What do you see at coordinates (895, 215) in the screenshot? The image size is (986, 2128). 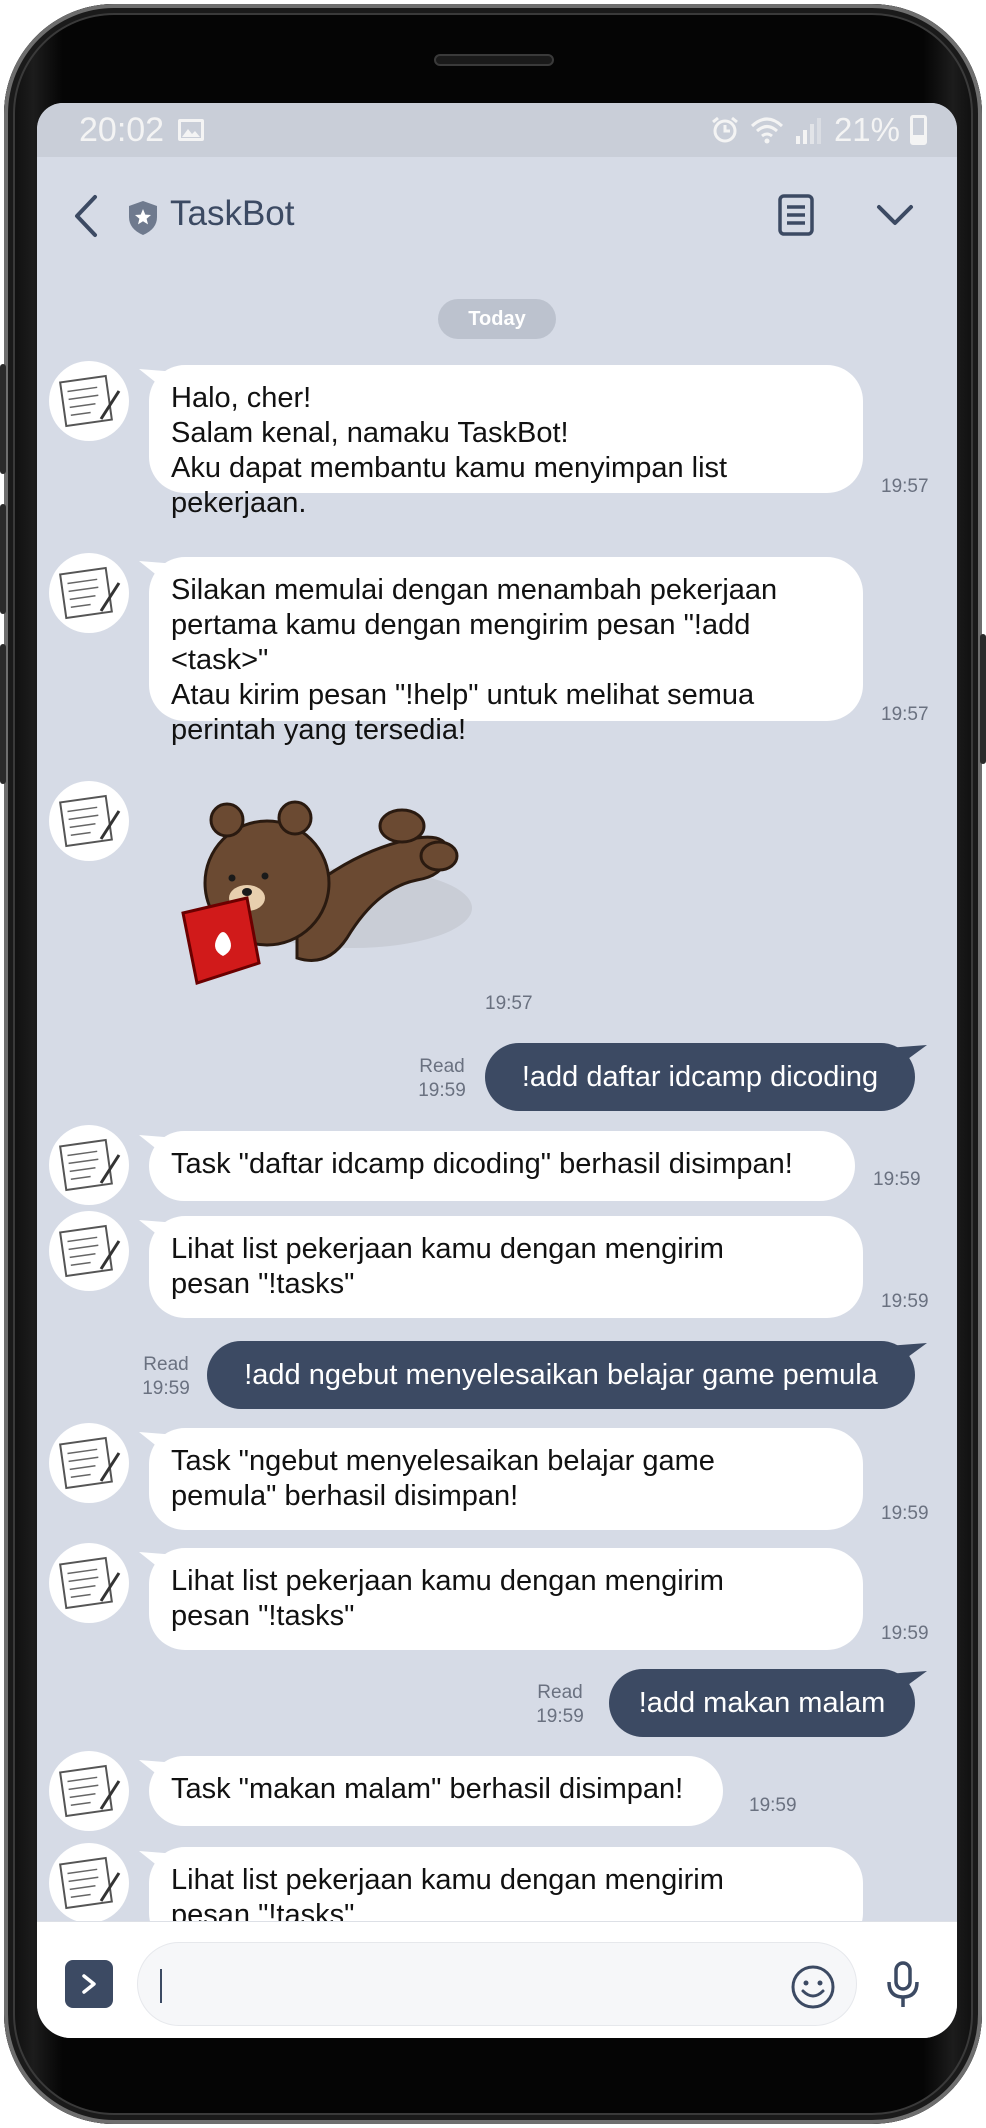 I see `chevron-down-icon` at bounding box center [895, 215].